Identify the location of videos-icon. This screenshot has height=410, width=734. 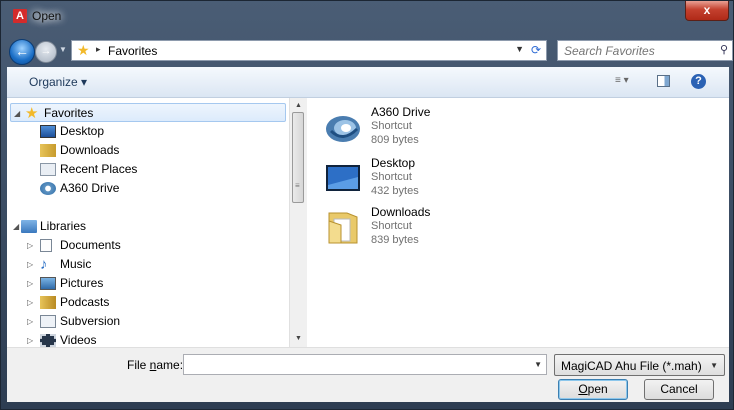
(48, 340).